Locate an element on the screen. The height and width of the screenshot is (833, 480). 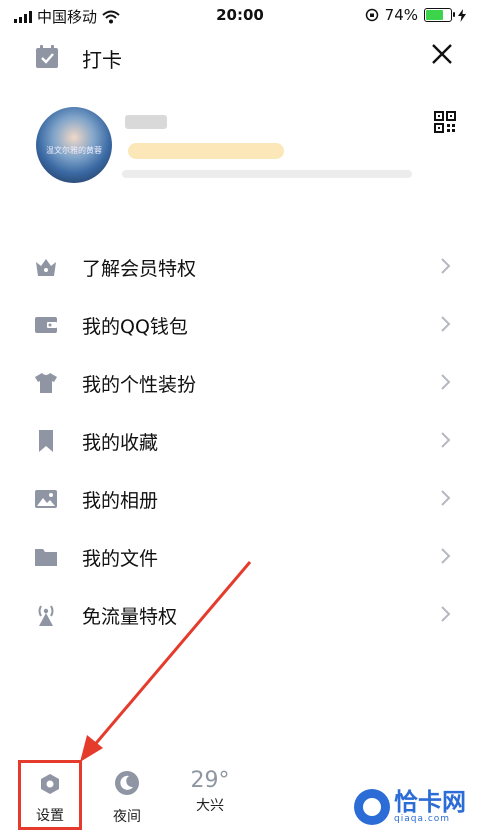
watermark-brand: 恰卡网 is located at coordinates (430, 802).